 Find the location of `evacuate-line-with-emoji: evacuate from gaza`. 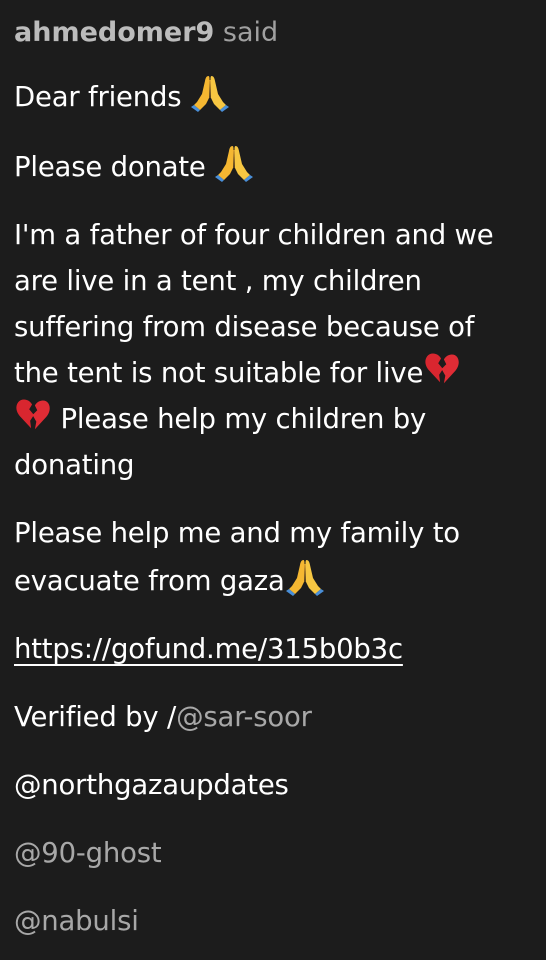

evacuate-line-with-emoji: evacuate from gaza is located at coordinates (273, 580).